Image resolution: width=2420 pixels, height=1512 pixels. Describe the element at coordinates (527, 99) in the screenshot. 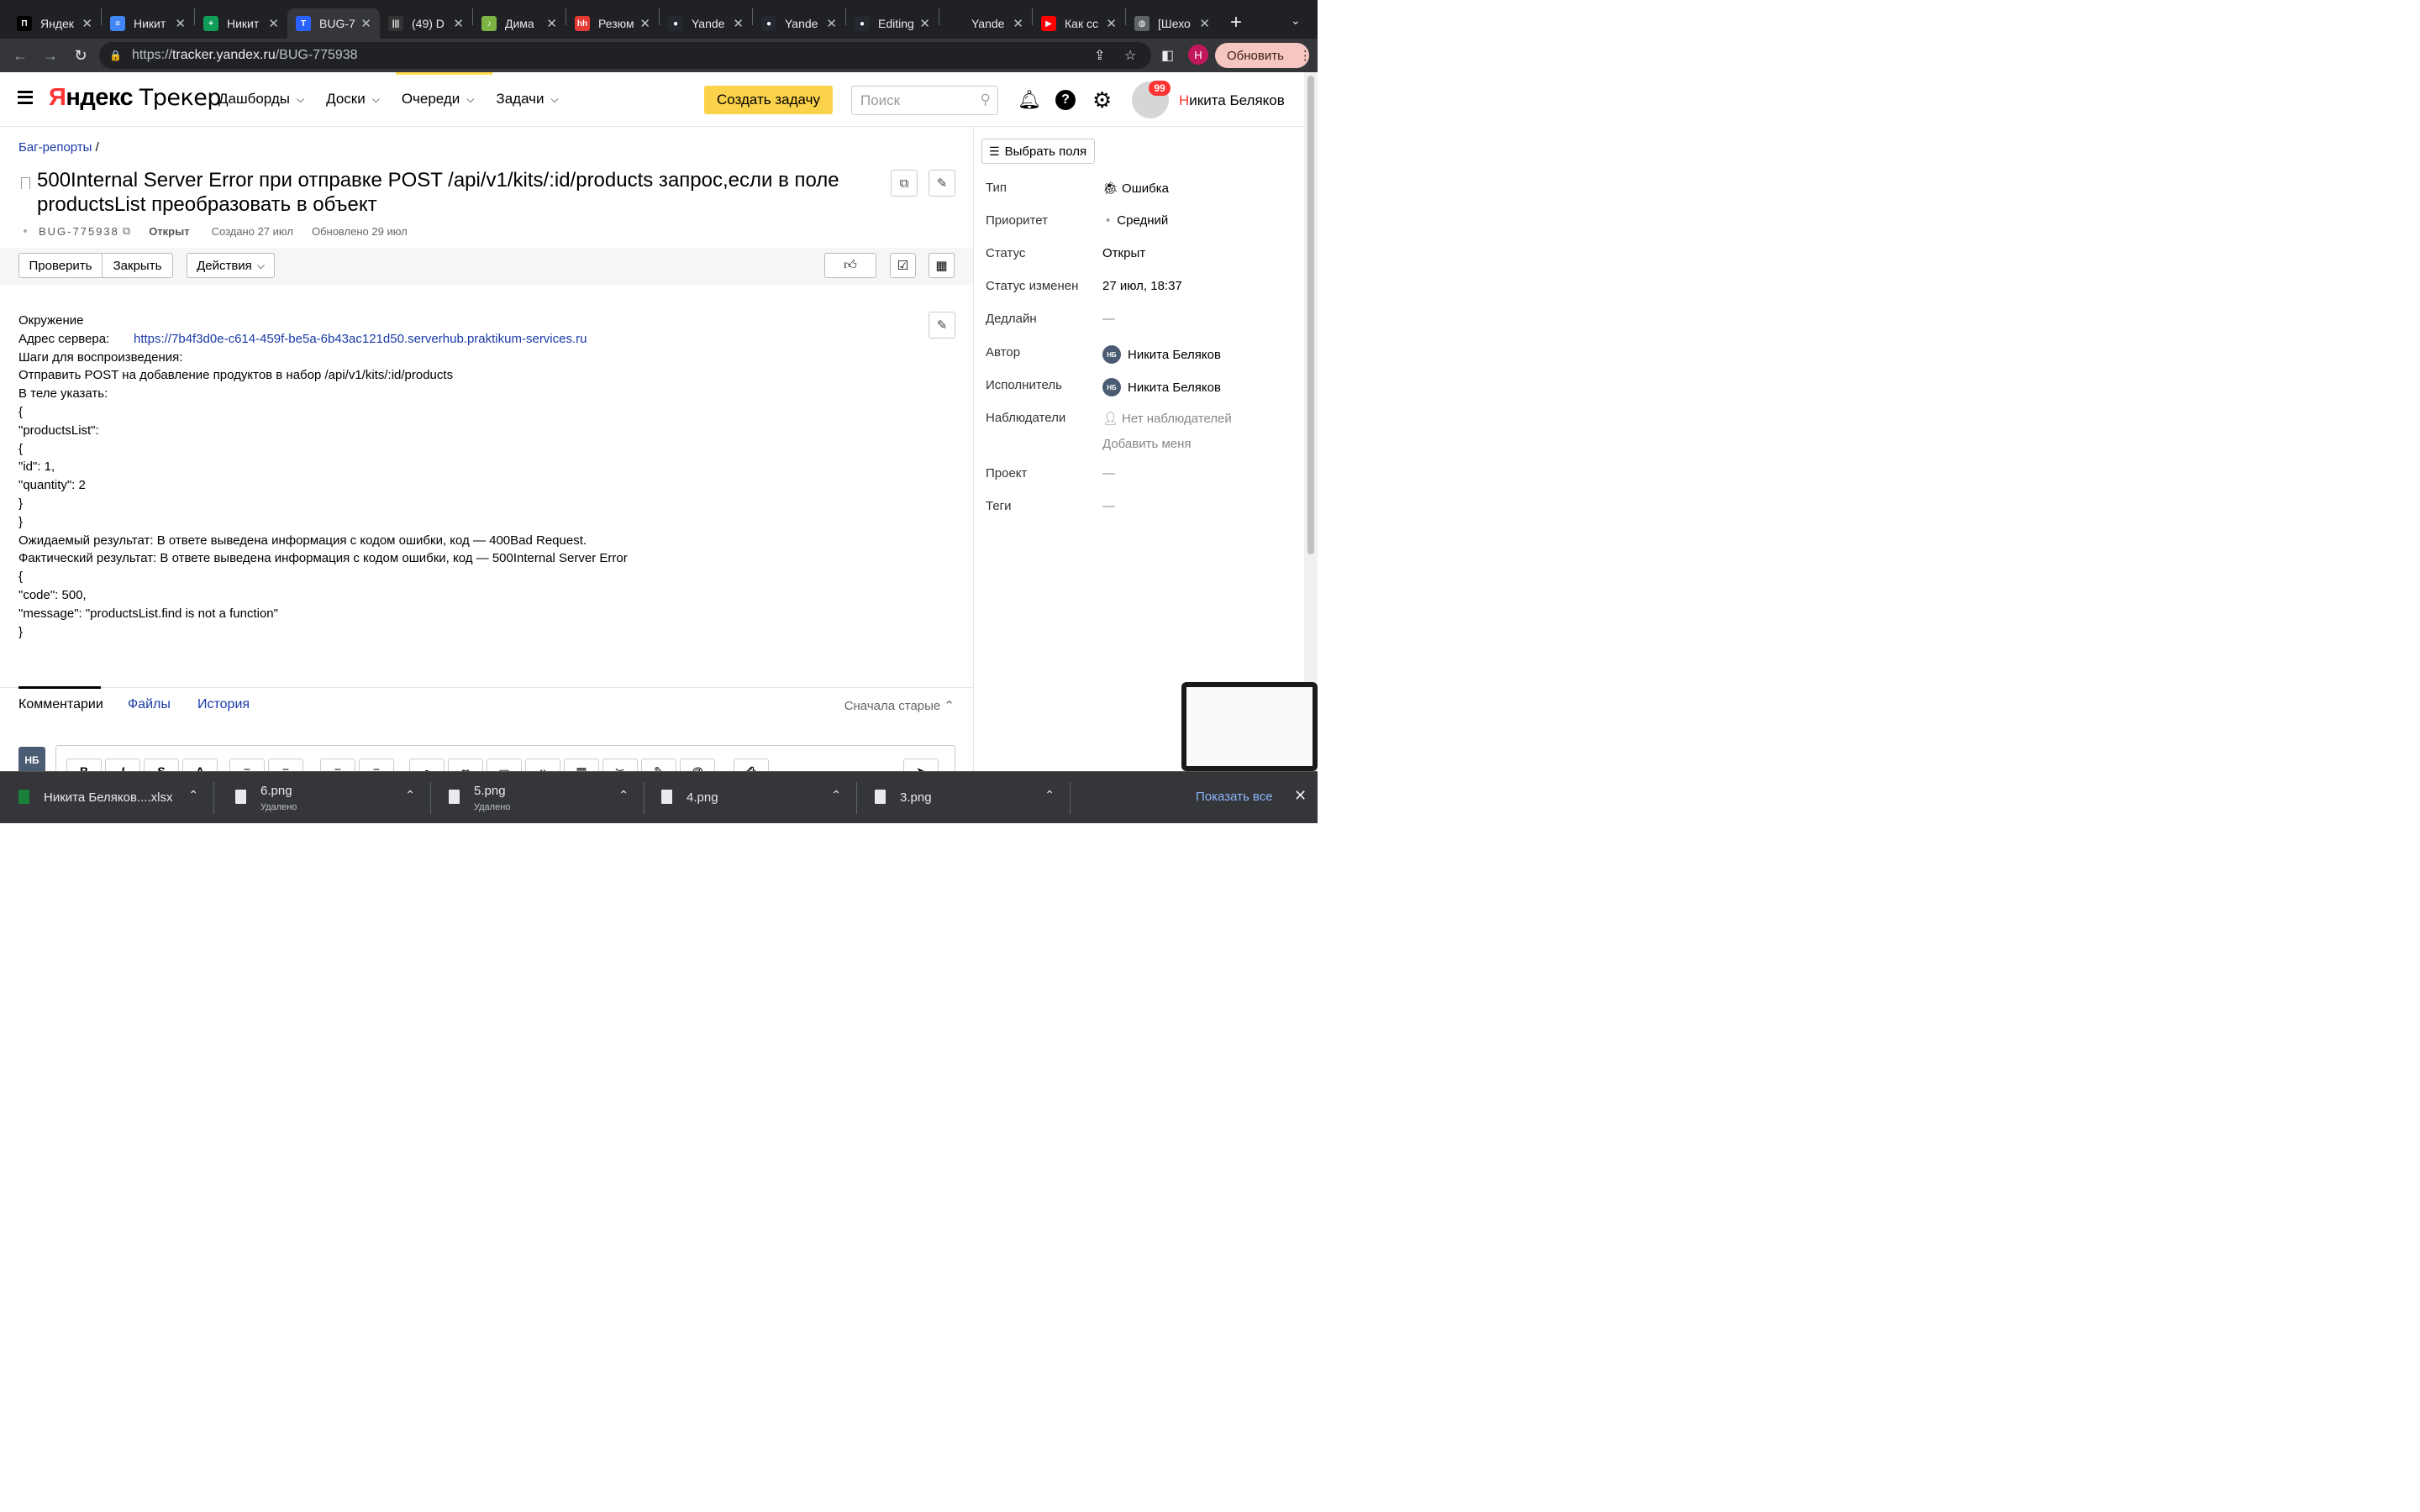

I see `nav-tasks: Задачи ⌵` at that location.